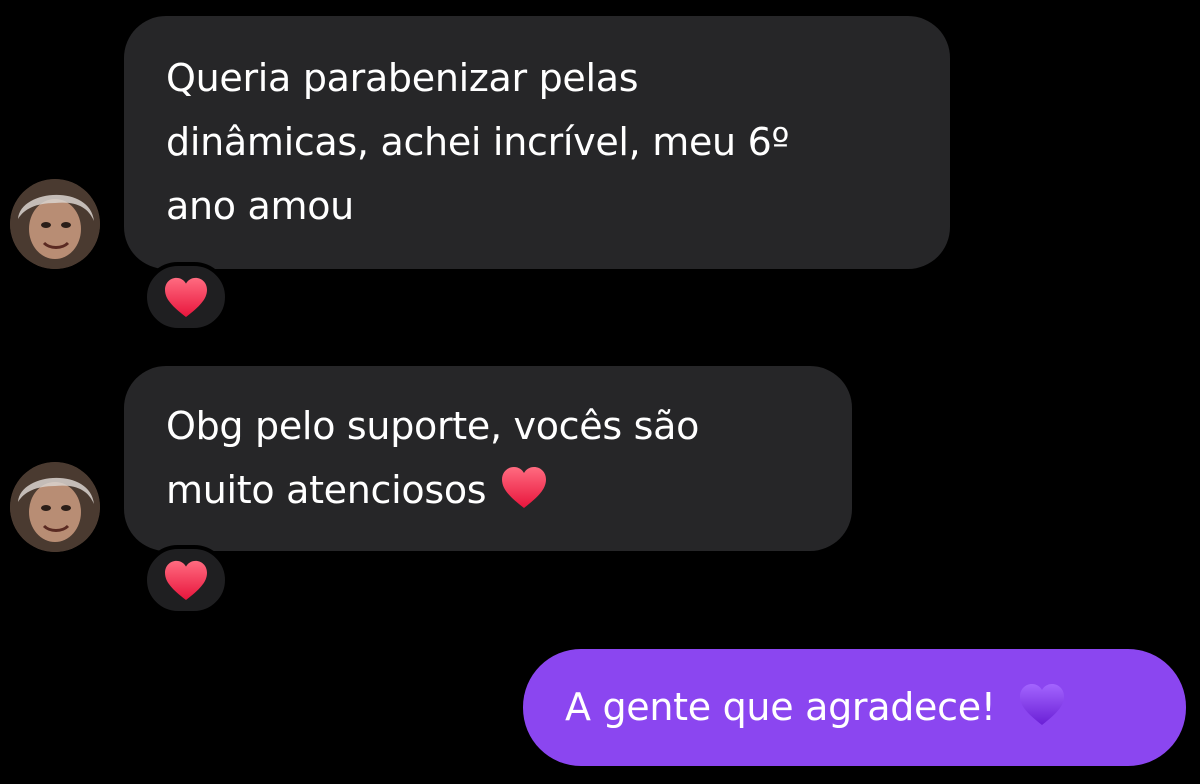 The width and height of the screenshot is (1200, 784). What do you see at coordinates (780, 707) in the screenshot?
I see `message-text: A gente que agradece!` at bounding box center [780, 707].